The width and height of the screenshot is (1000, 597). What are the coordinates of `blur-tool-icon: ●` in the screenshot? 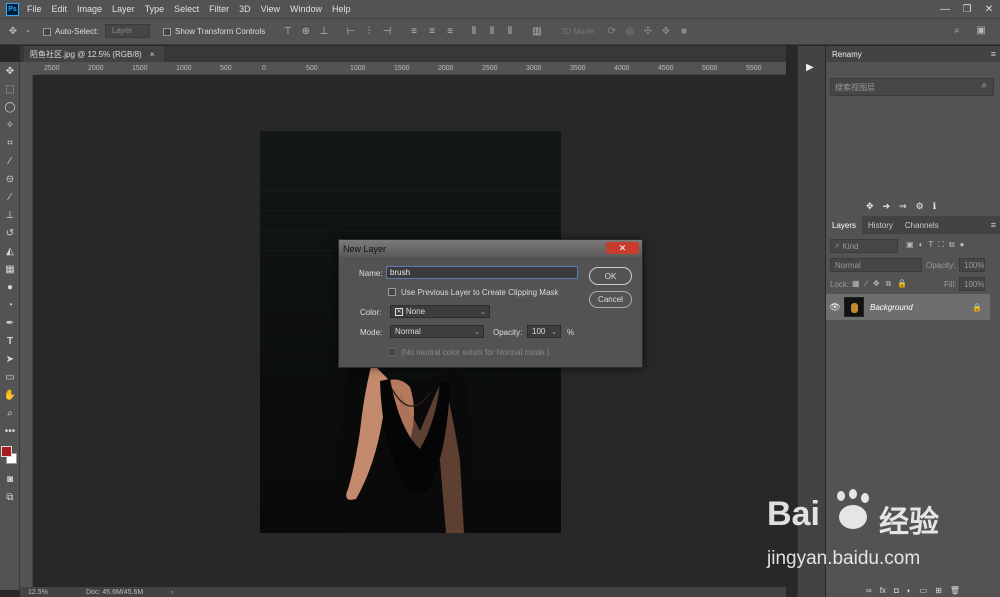 It's located at (10, 287).